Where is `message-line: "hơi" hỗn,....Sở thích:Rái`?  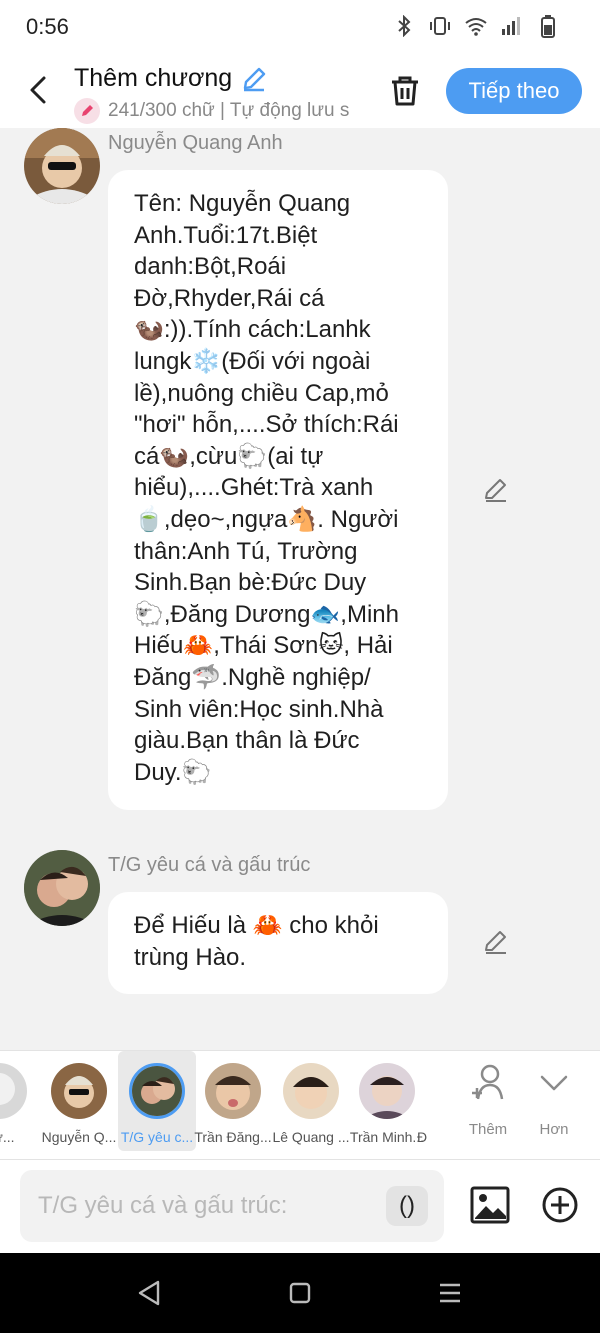 message-line: "hơi" hỗn,....Sở thích:Rái is located at coordinates (266, 425).